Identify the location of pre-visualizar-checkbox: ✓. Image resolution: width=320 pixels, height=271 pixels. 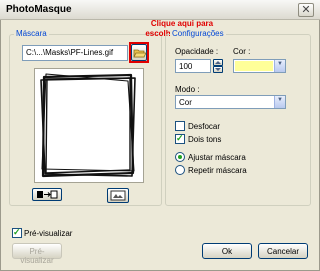
(17, 232).